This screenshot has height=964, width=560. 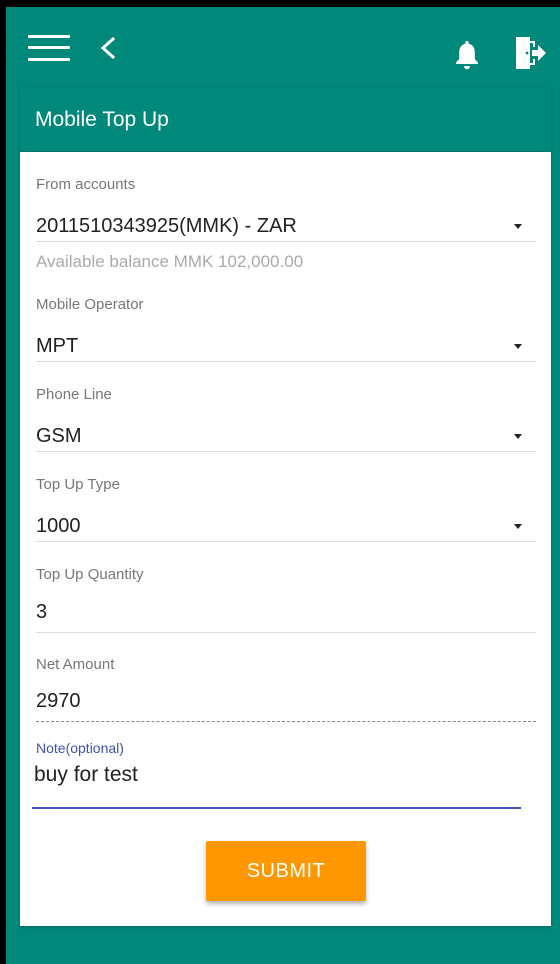 What do you see at coordinates (286, 632) in the screenshot?
I see `top-up-quantity-underline` at bounding box center [286, 632].